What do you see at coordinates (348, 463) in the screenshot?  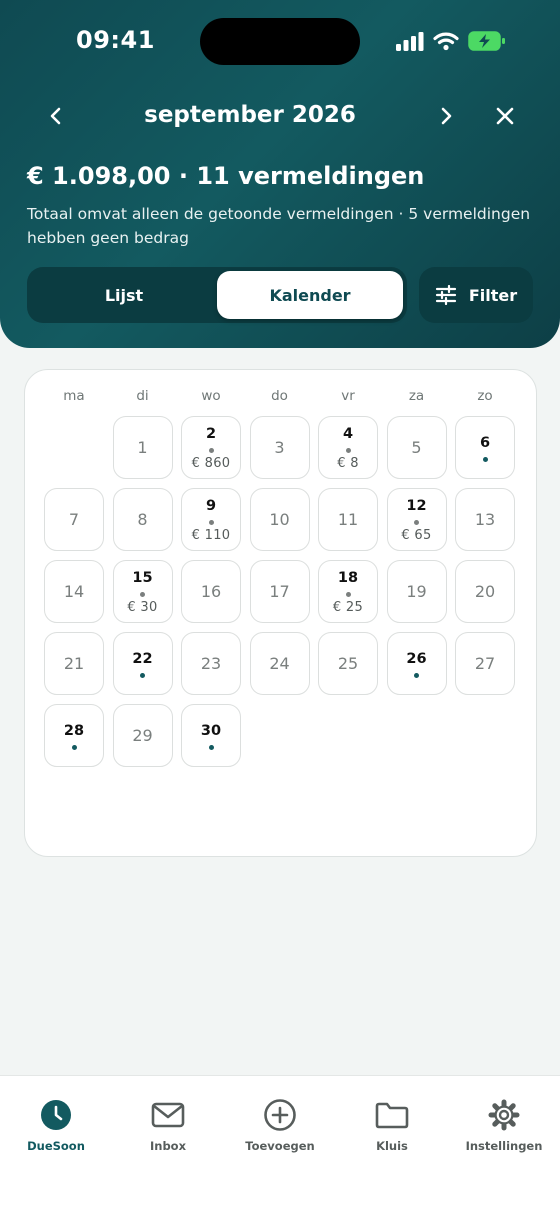 I see `day-amount: € 8` at bounding box center [348, 463].